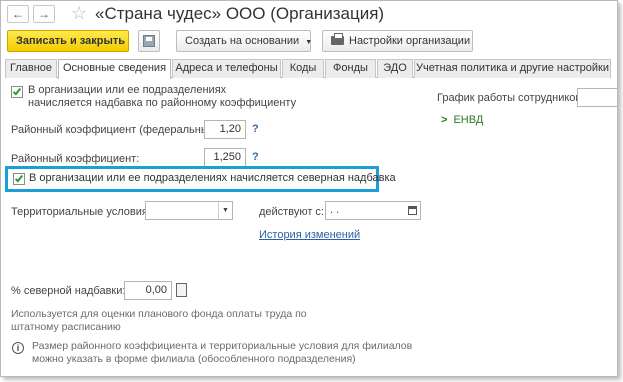 Image resolution: width=623 pixels, height=382 pixels. Describe the element at coordinates (31, 68) in the screenshot. I see `tab-main: Главное` at that location.